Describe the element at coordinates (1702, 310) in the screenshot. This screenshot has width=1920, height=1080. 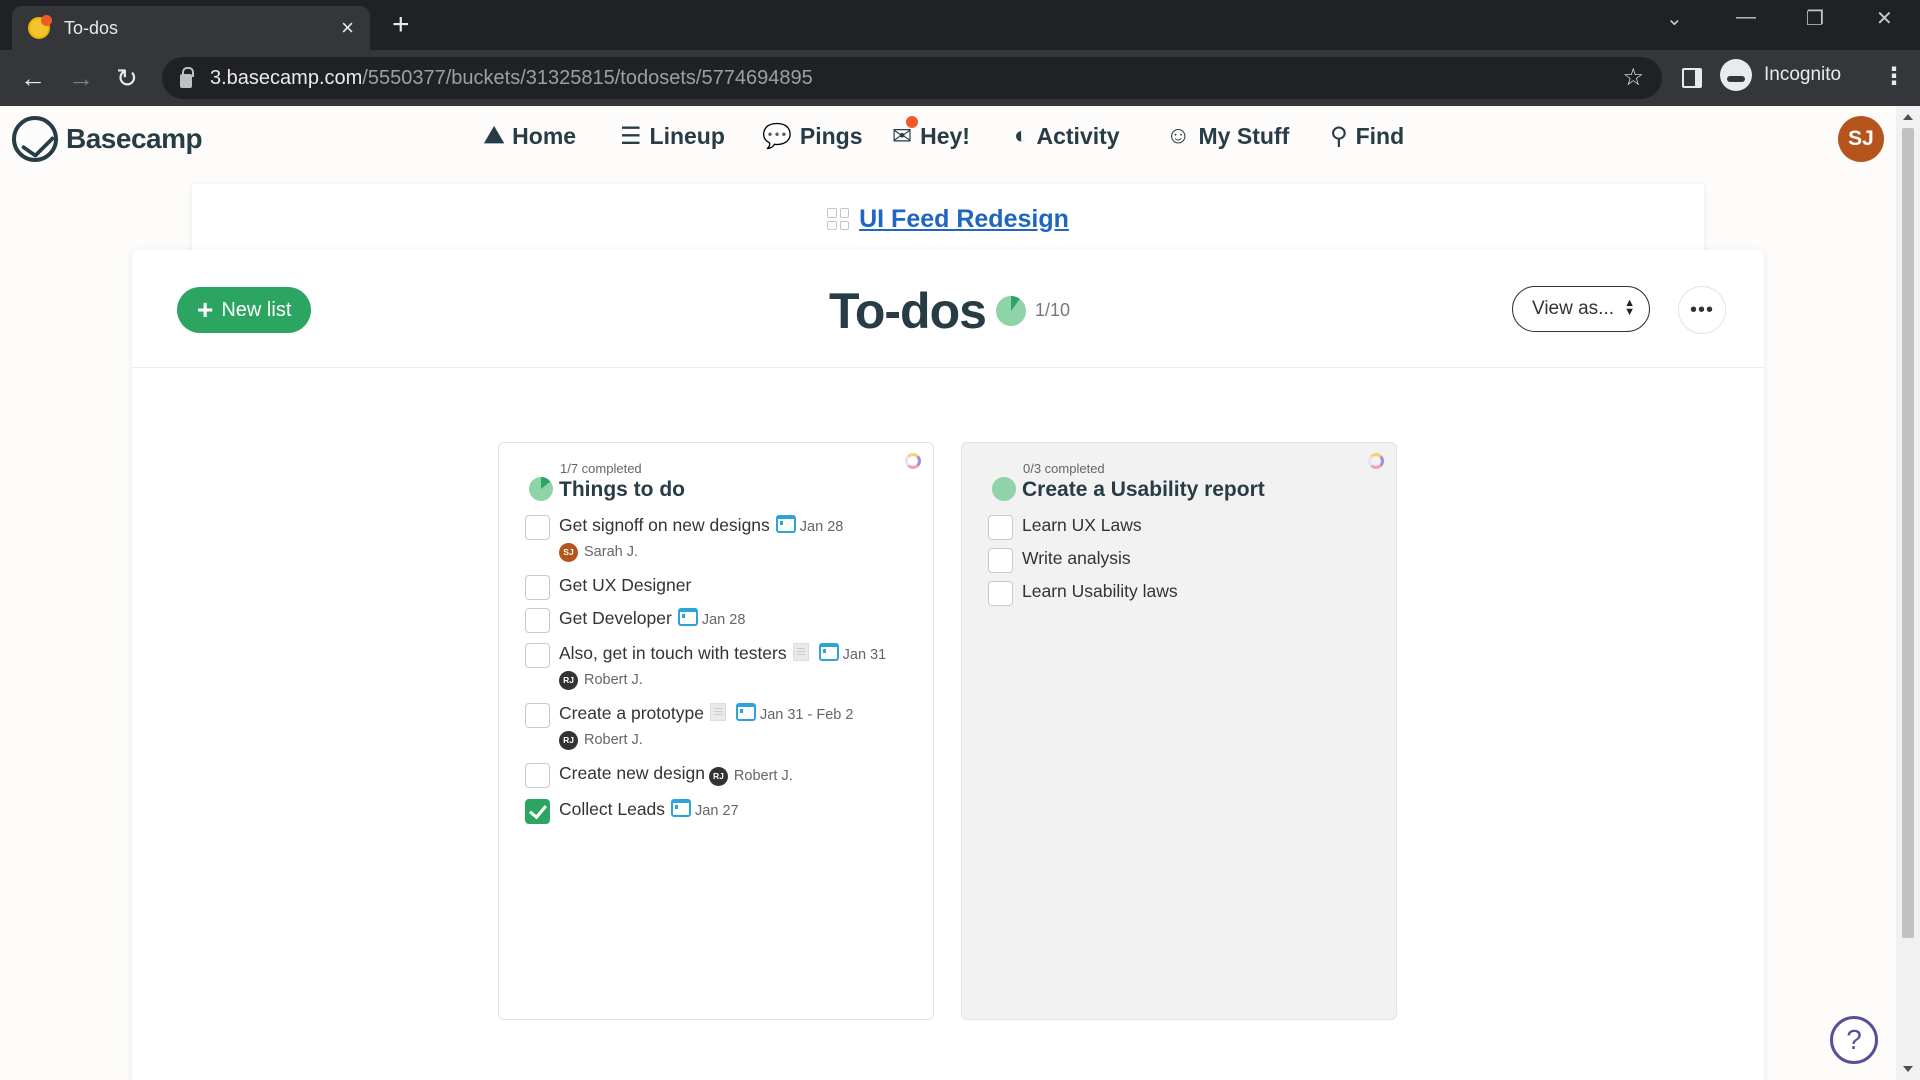
I see `more-options-button: •••` at that location.